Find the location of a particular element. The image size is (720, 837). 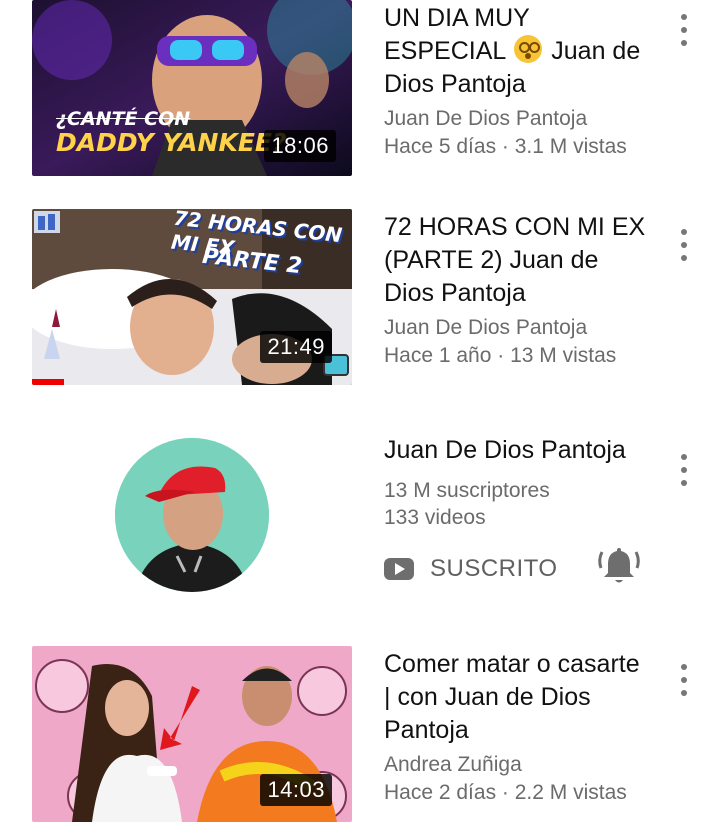

video-count: 133 videos is located at coordinates (435, 517).